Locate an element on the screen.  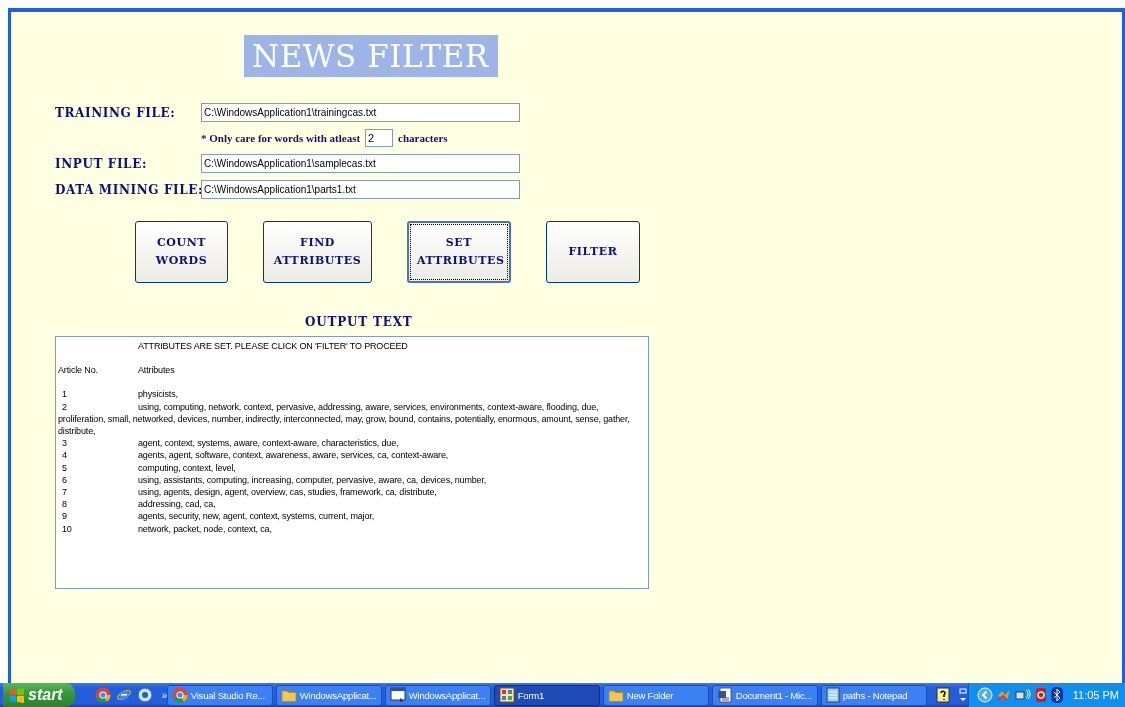
action-button: COUNT WORDS is located at coordinates (181, 252).